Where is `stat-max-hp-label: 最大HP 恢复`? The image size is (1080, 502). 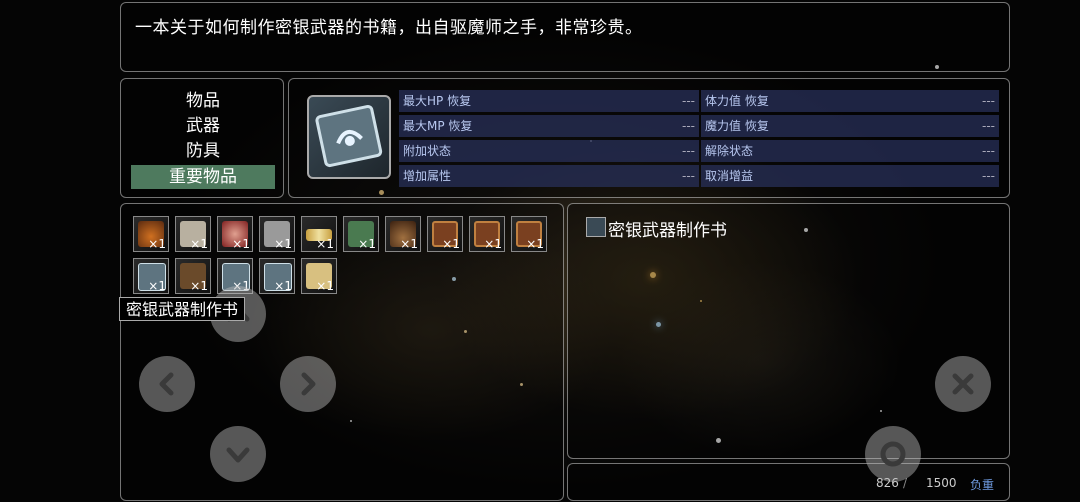 stat-max-hp-label: 最大HP 恢复 is located at coordinates (437, 101).